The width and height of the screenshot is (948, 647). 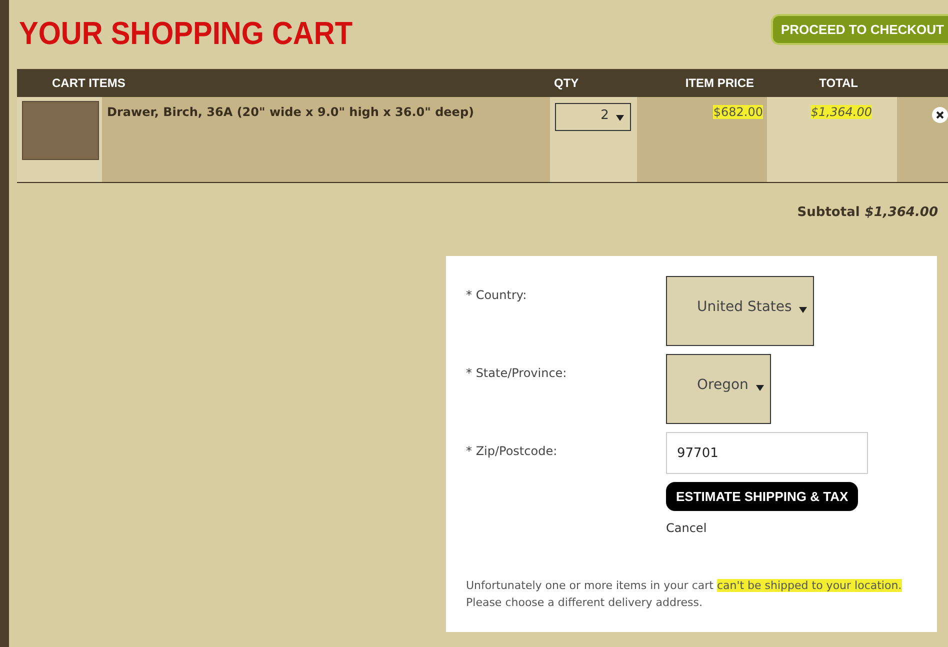 What do you see at coordinates (593, 117) in the screenshot?
I see `quantity-select: 2` at bounding box center [593, 117].